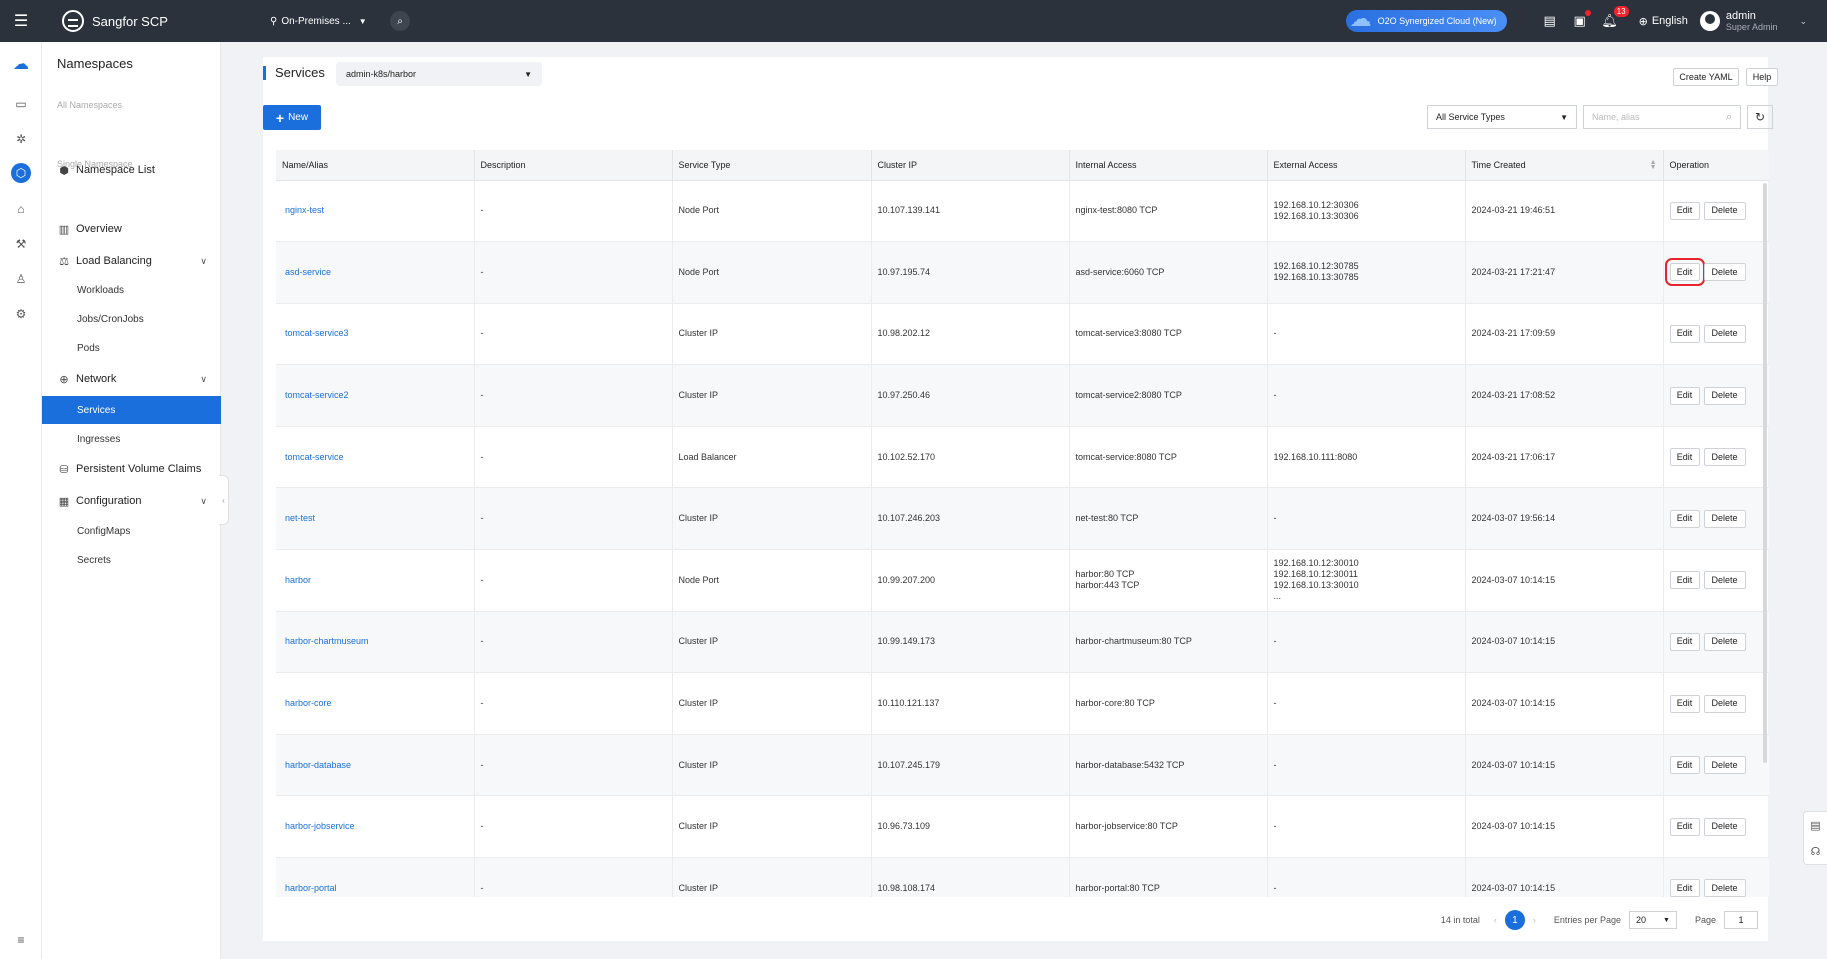 Image resolution: width=1827 pixels, height=959 pixels. What do you see at coordinates (1663, 21) in the screenshot?
I see `language-selector: ⊕ English` at bounding box center [1663, 21].